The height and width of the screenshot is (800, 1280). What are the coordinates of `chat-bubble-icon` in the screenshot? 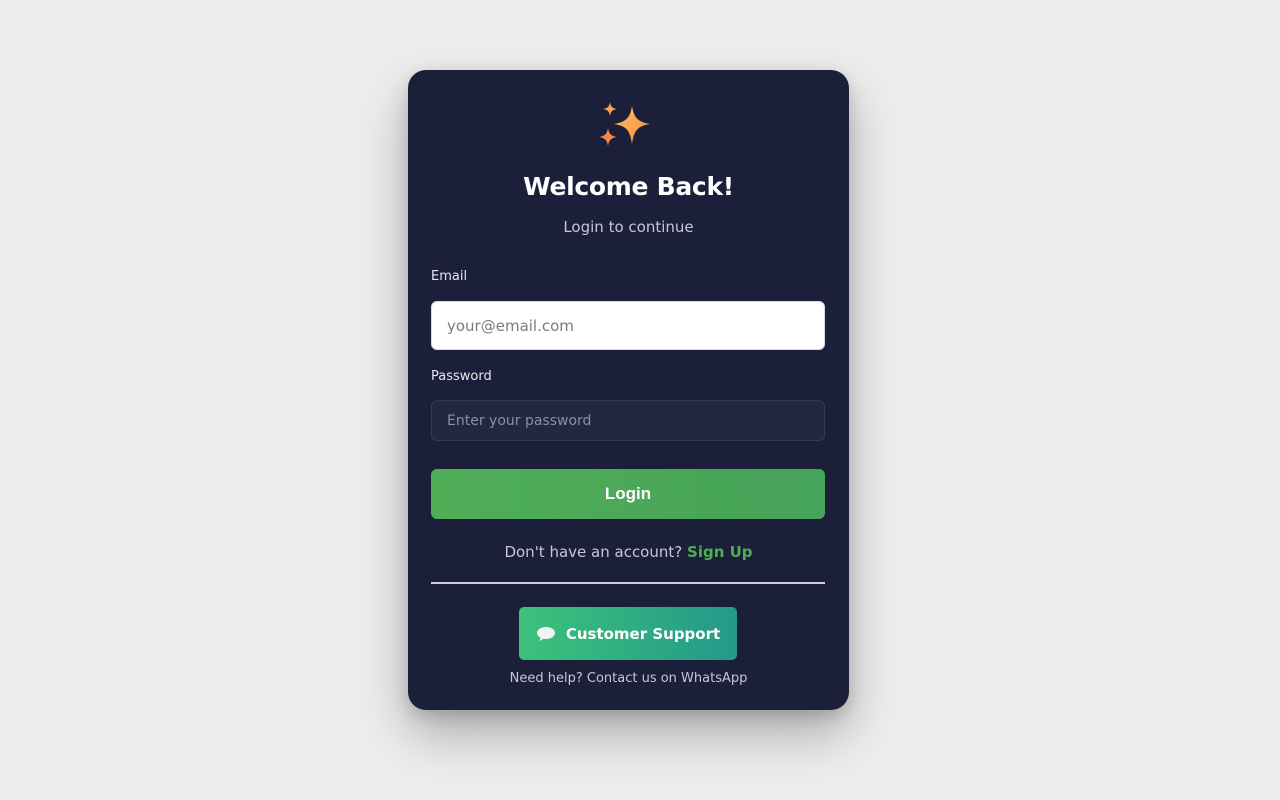 It's located at (545, 633).